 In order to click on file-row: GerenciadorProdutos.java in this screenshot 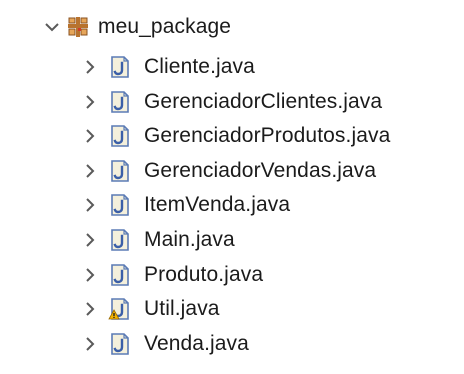, I will do `click(220, 136)`.